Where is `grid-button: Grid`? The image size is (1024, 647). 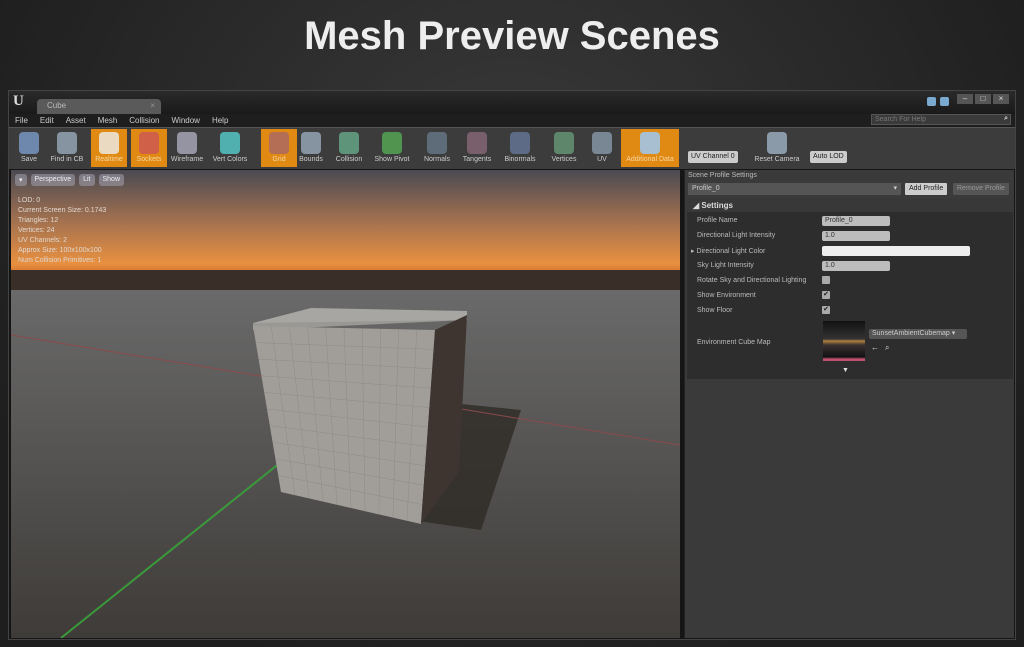
grid-button: Grid is located at coordinates (279, 148).